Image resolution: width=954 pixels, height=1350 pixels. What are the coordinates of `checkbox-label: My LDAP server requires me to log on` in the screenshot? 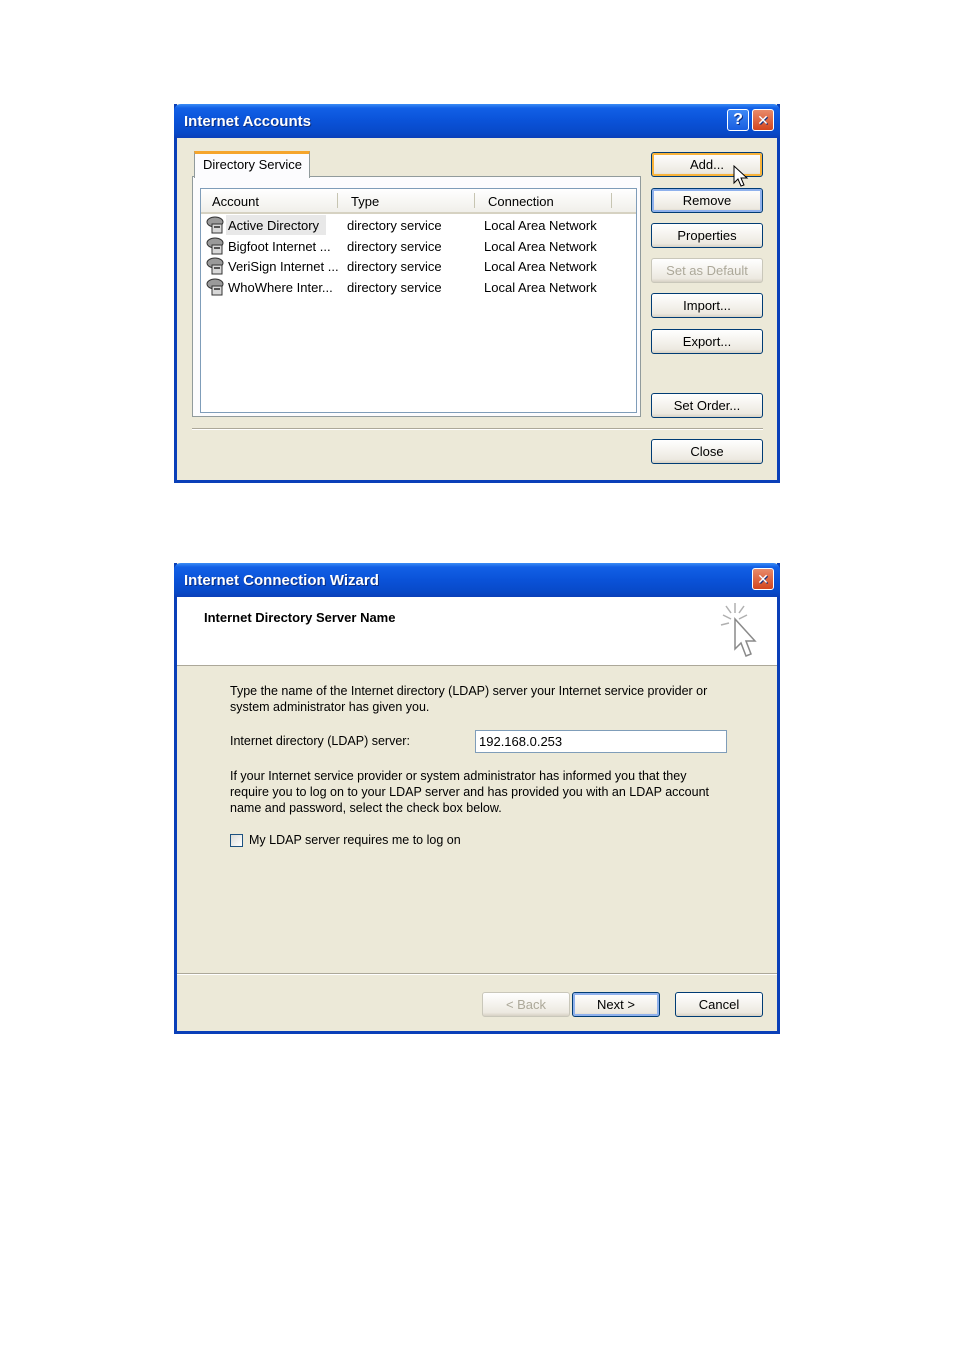 It's located at (355, 840).